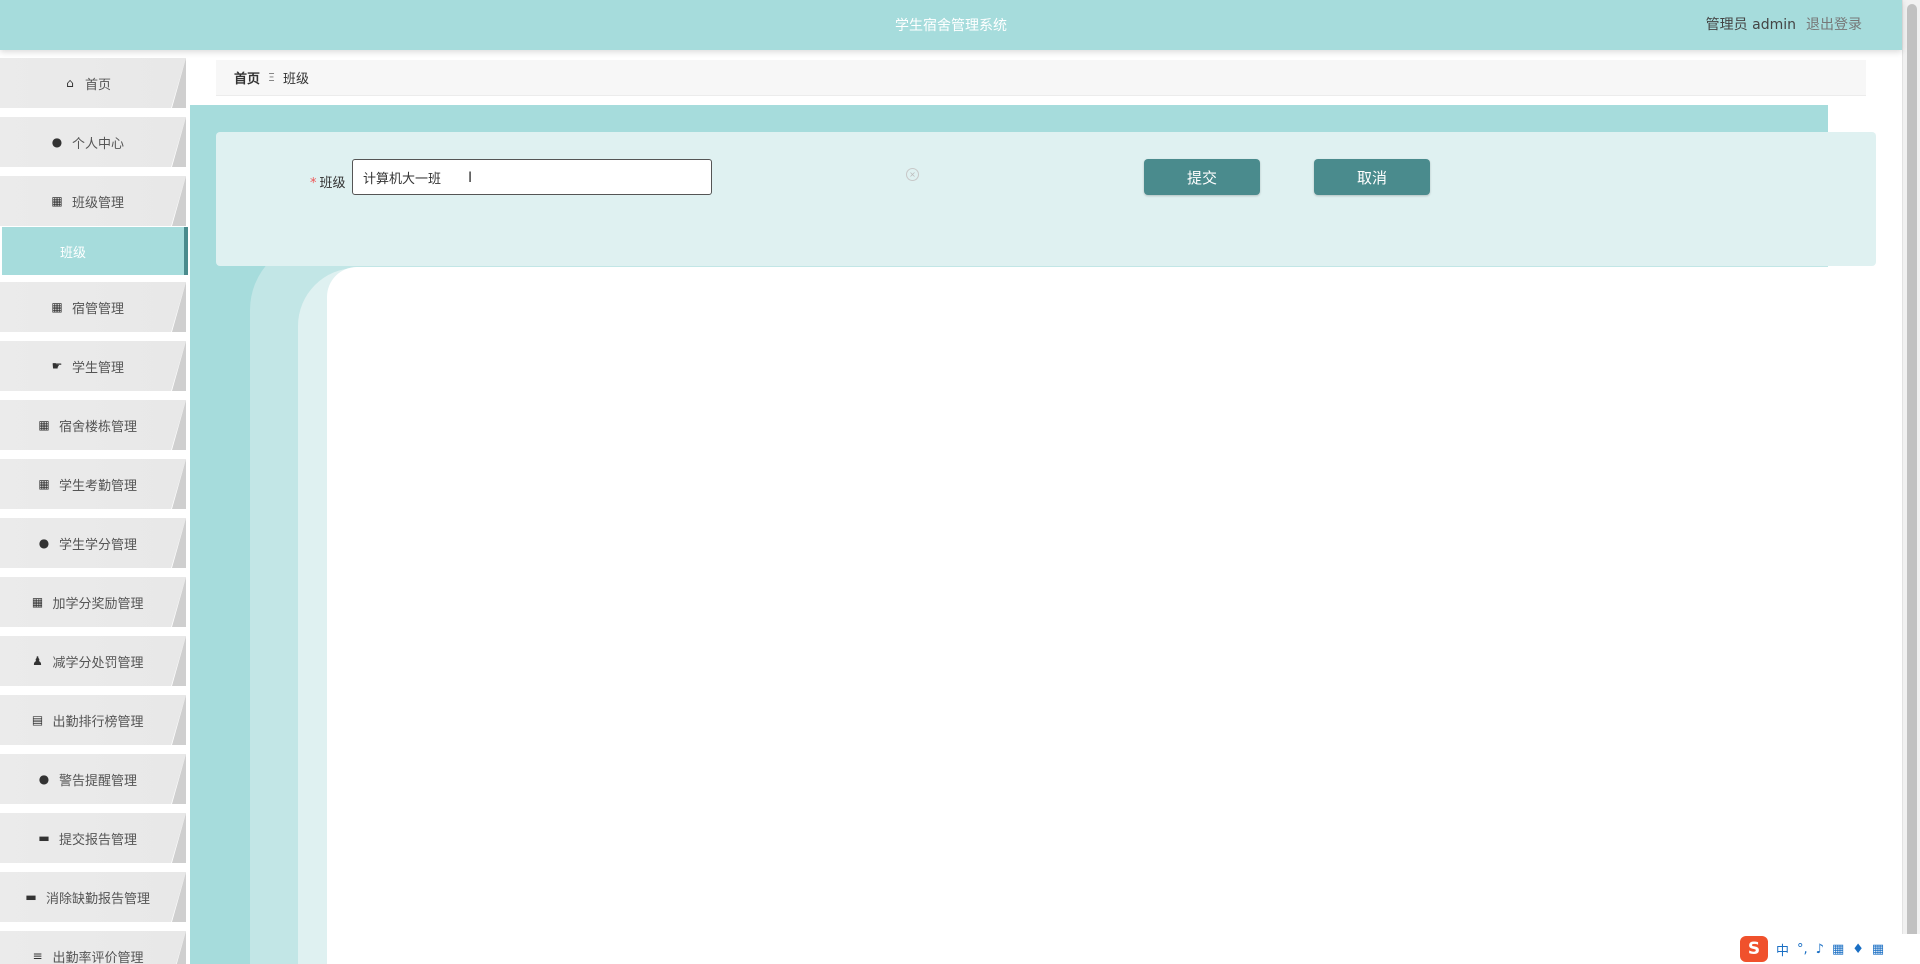 The image size is (1920, 964). I want to click on breadcrumb-current: 班级, so click(295, 79).